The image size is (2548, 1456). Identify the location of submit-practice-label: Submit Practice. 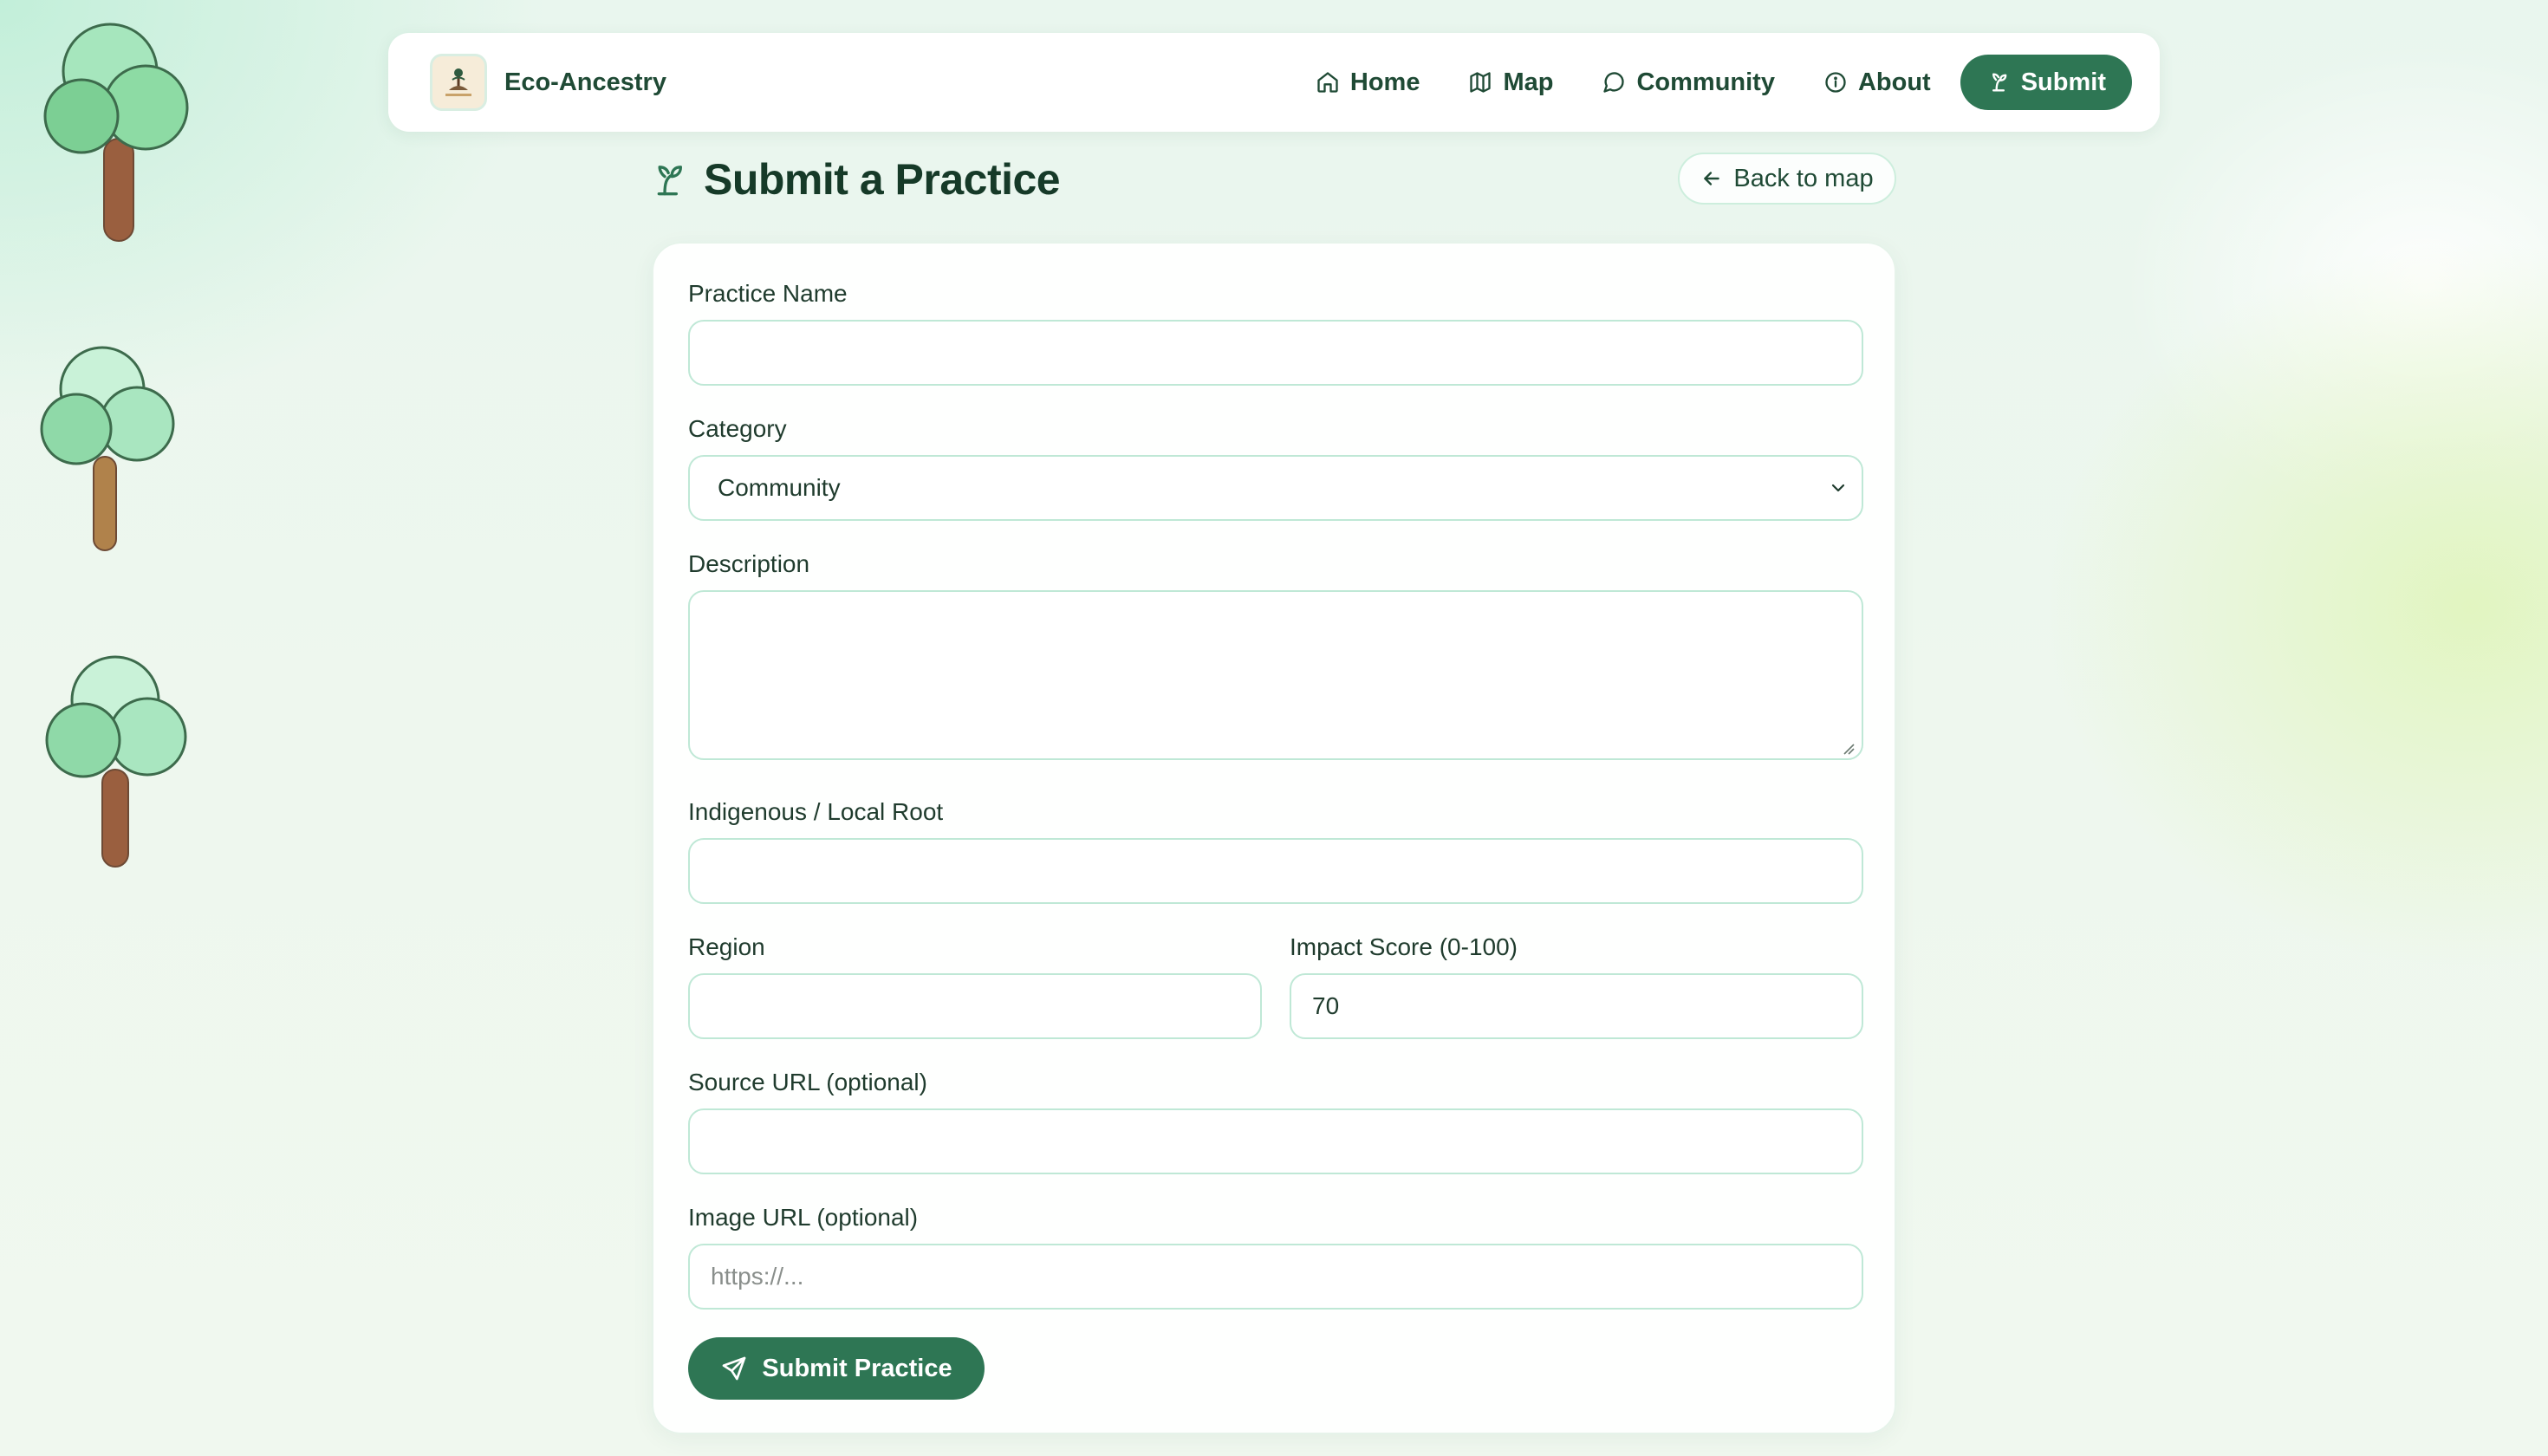
(857, 1368).